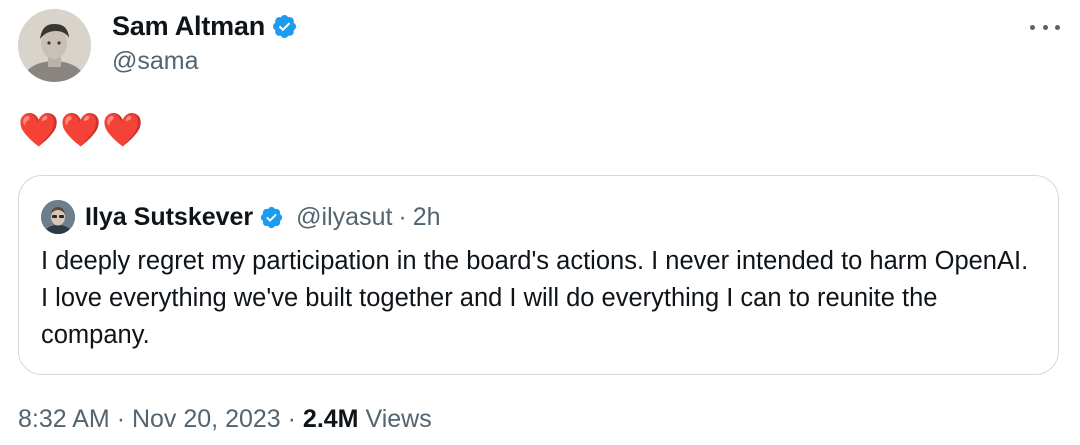  Describe the element at coordinates (81, 129) in the screenshot. I see `tweet-text: ❤️❤️❤️` at that location.